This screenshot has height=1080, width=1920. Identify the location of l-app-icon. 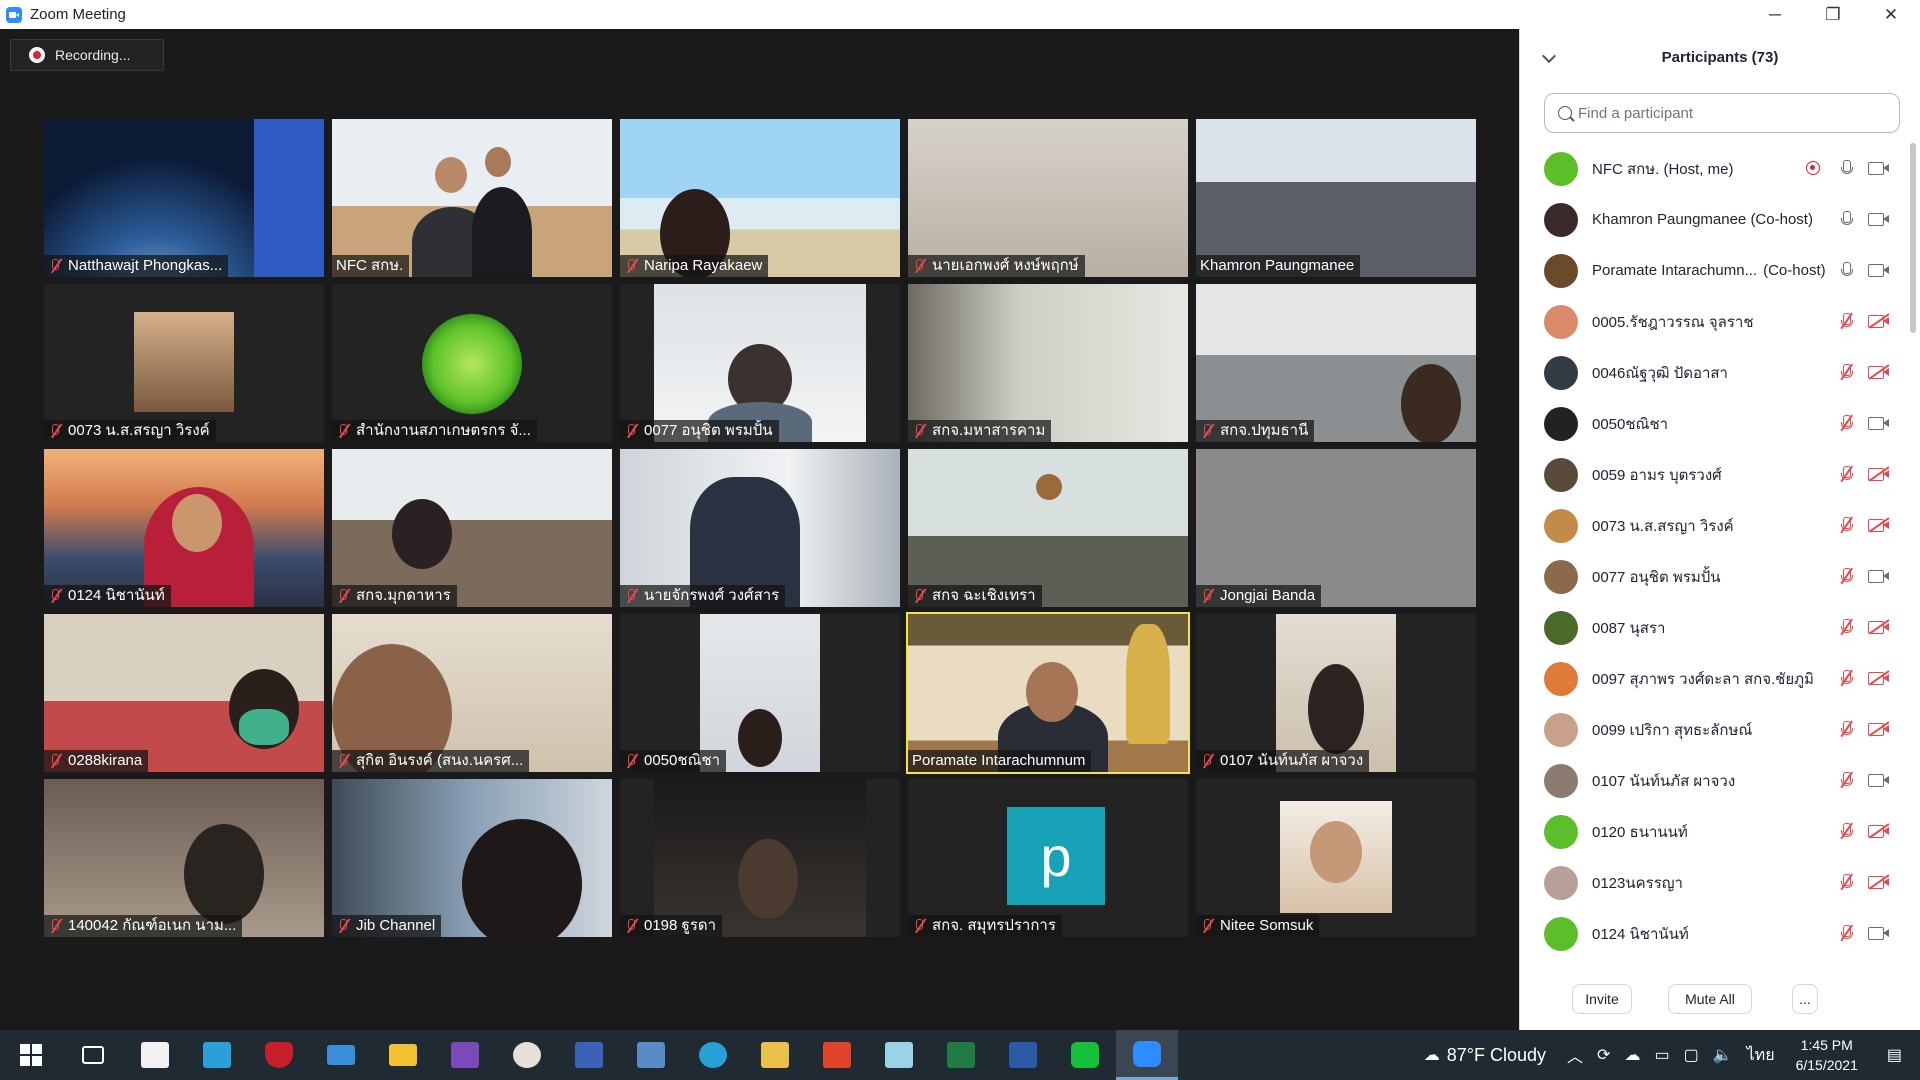
(217, 1055).